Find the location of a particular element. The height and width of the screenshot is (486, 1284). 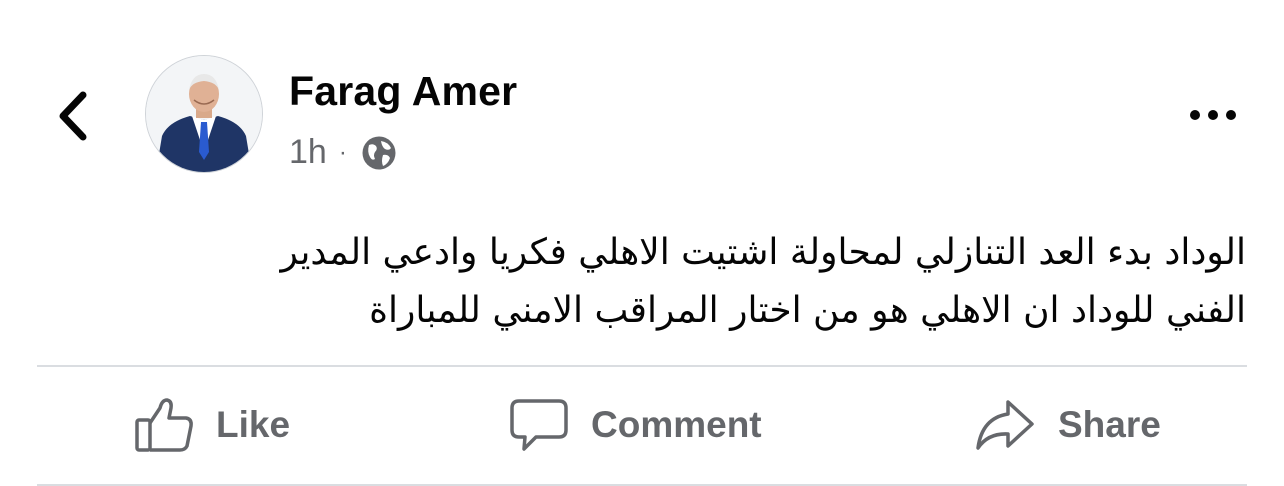

comment-button: Comment is located at coordinates (635, 425).